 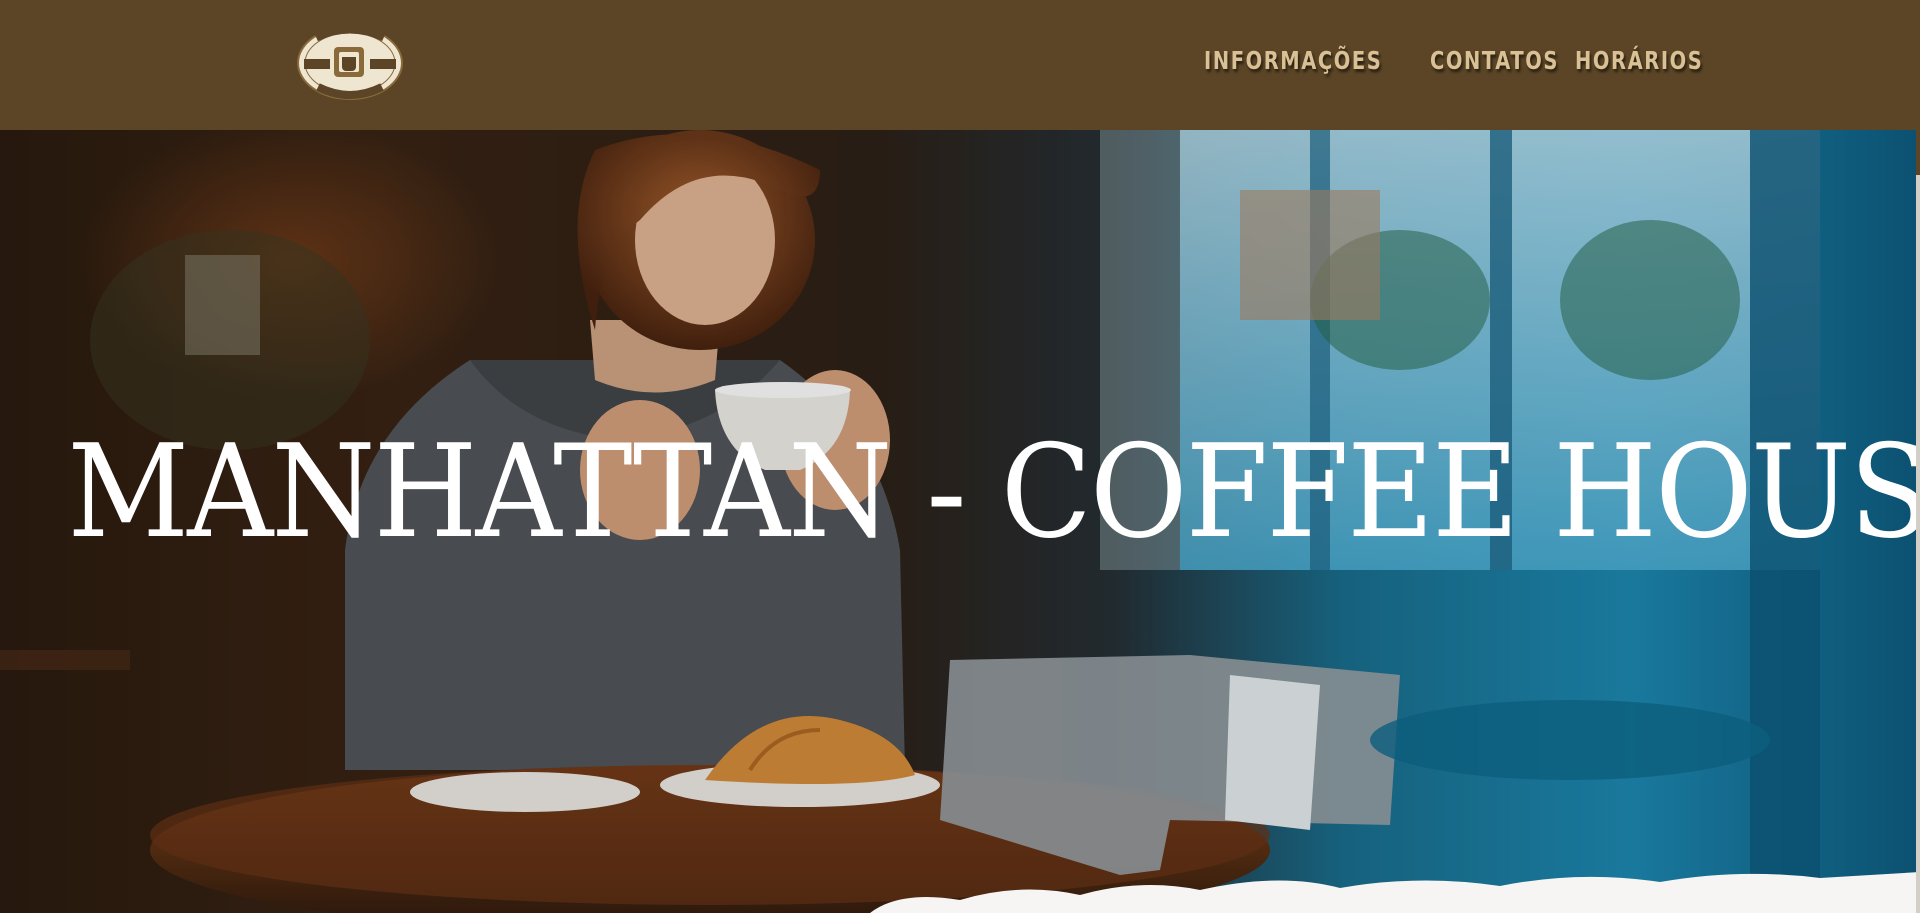 What do you see at coordinates (350, 62) in the screenshot?
I see `manhattan-coffee-house-logo` at bounding box center [350, 62].